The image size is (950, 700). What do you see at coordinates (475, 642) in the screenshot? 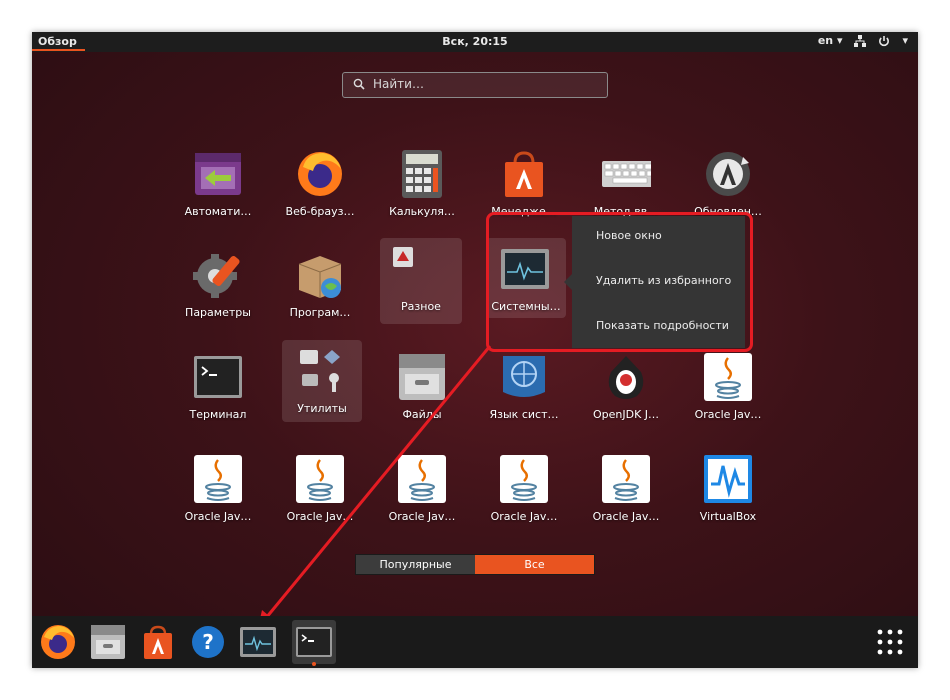
I see `dock: ?` at bounding box center [475, 642].